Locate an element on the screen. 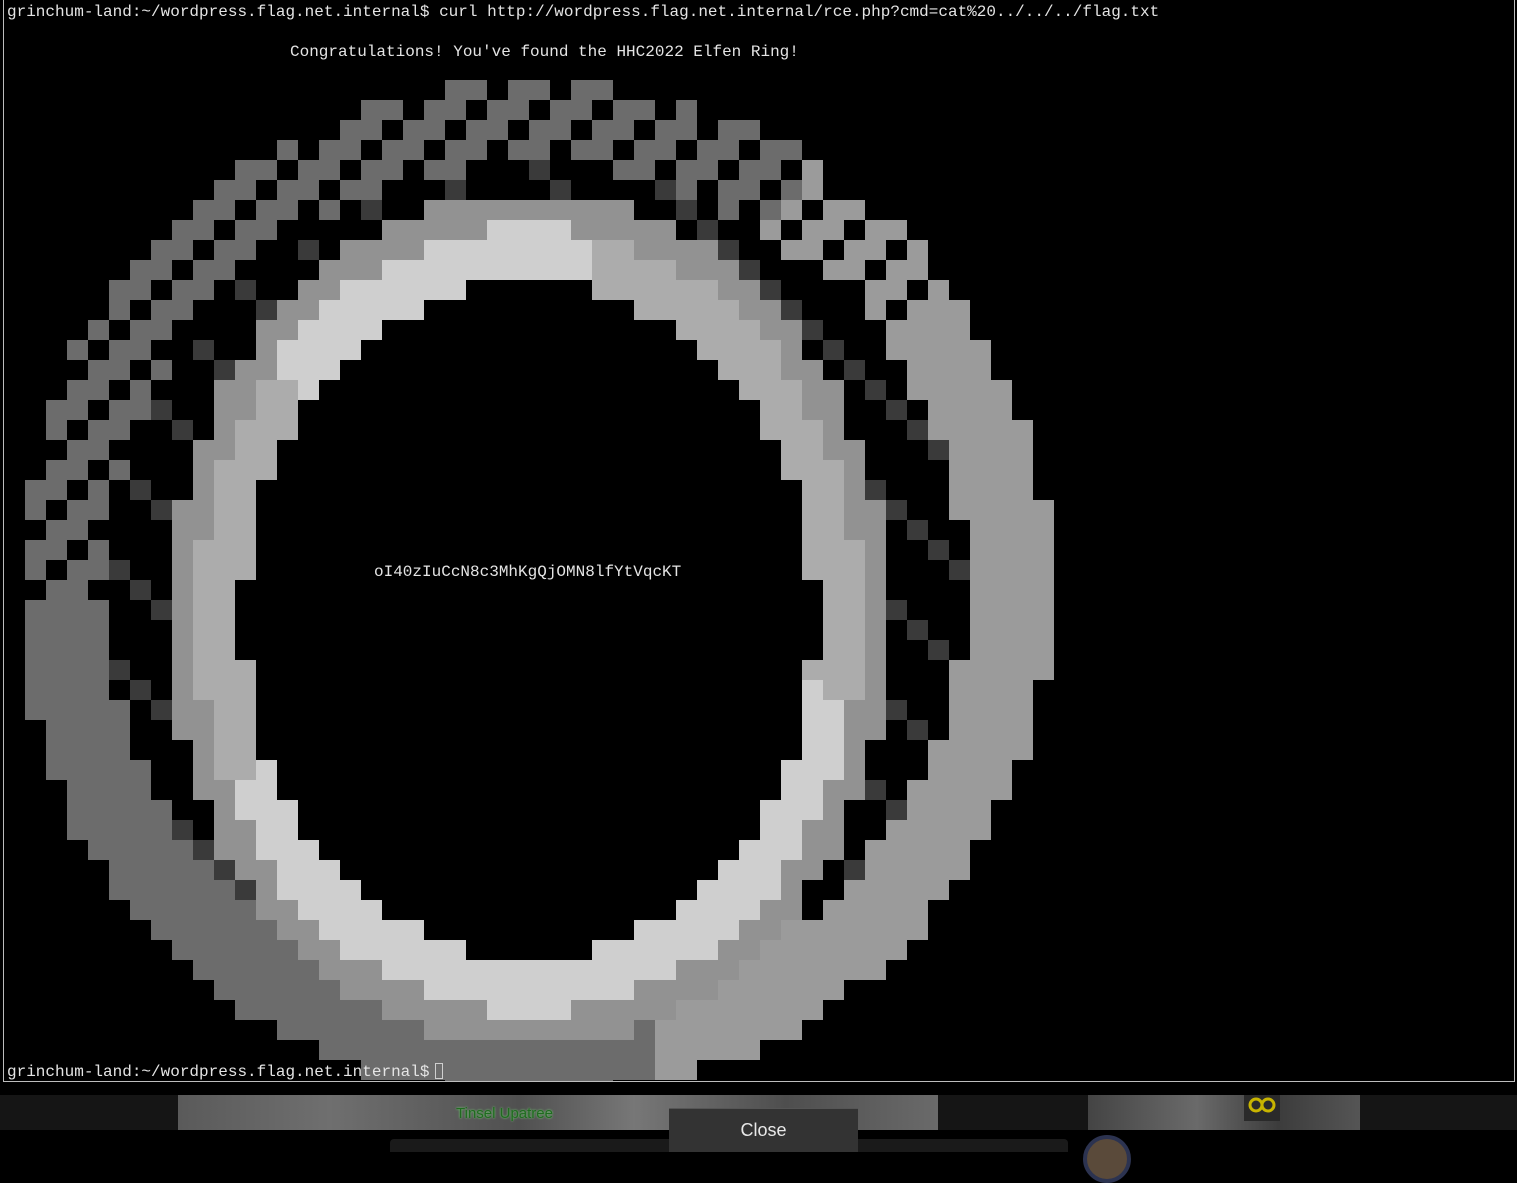  flag-value: oI40zIuCcN8c3MhKgQjOMN8lfYtVqcKT is located at coordinates (528, 572).